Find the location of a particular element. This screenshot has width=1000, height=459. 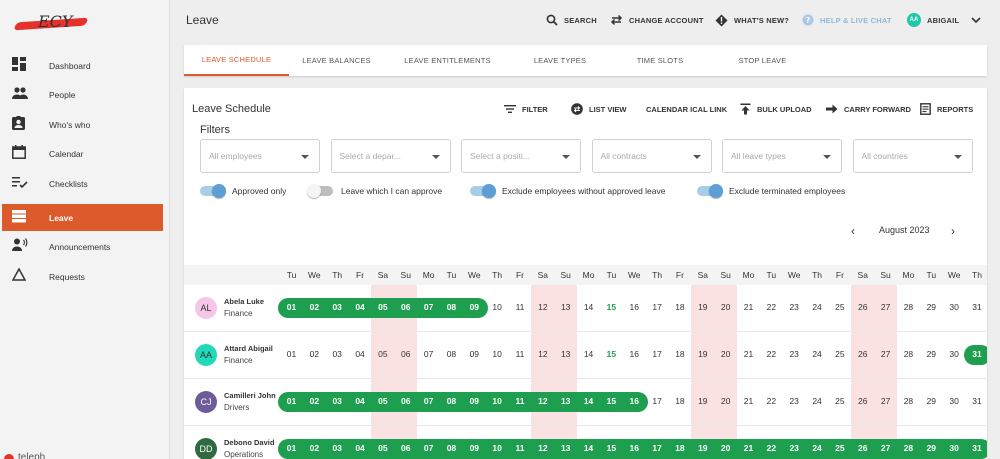

employee-name: Abela Luke is located at coordinates (244, 301).